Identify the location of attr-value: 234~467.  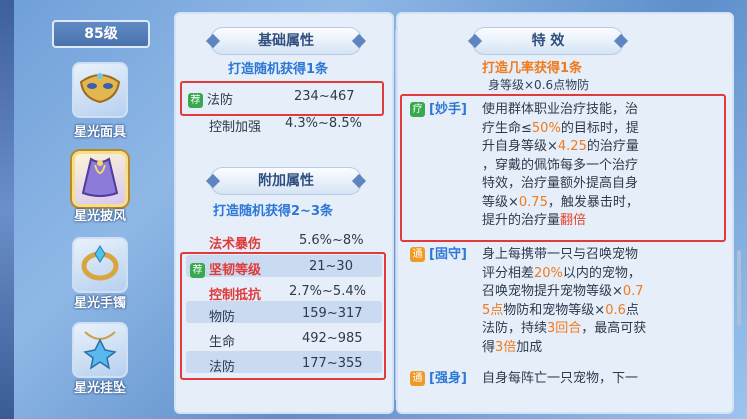
(324, 96).